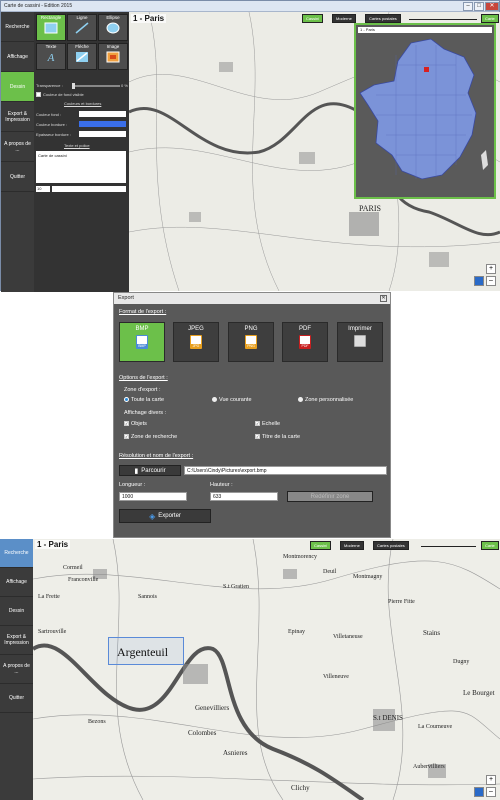 The width and height of the screenshot is (500, 800). I want to click on bottom-nav-recherche: Recherche, so click(16, 553).